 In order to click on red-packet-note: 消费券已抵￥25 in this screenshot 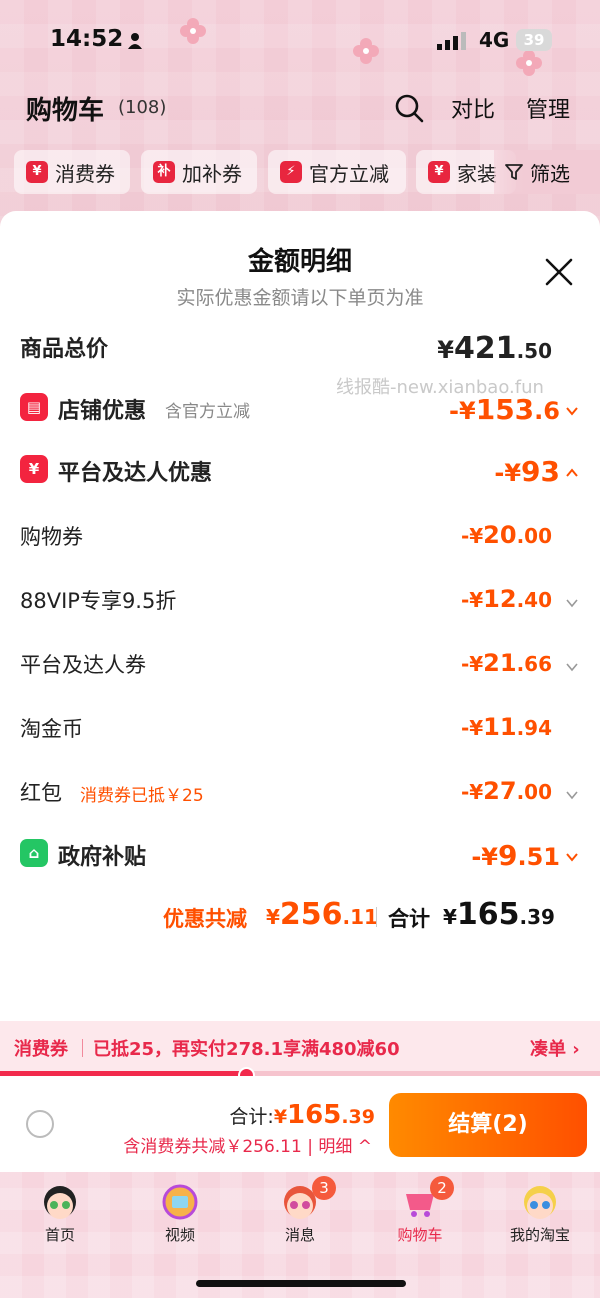, I will do `click(142, 796)`.